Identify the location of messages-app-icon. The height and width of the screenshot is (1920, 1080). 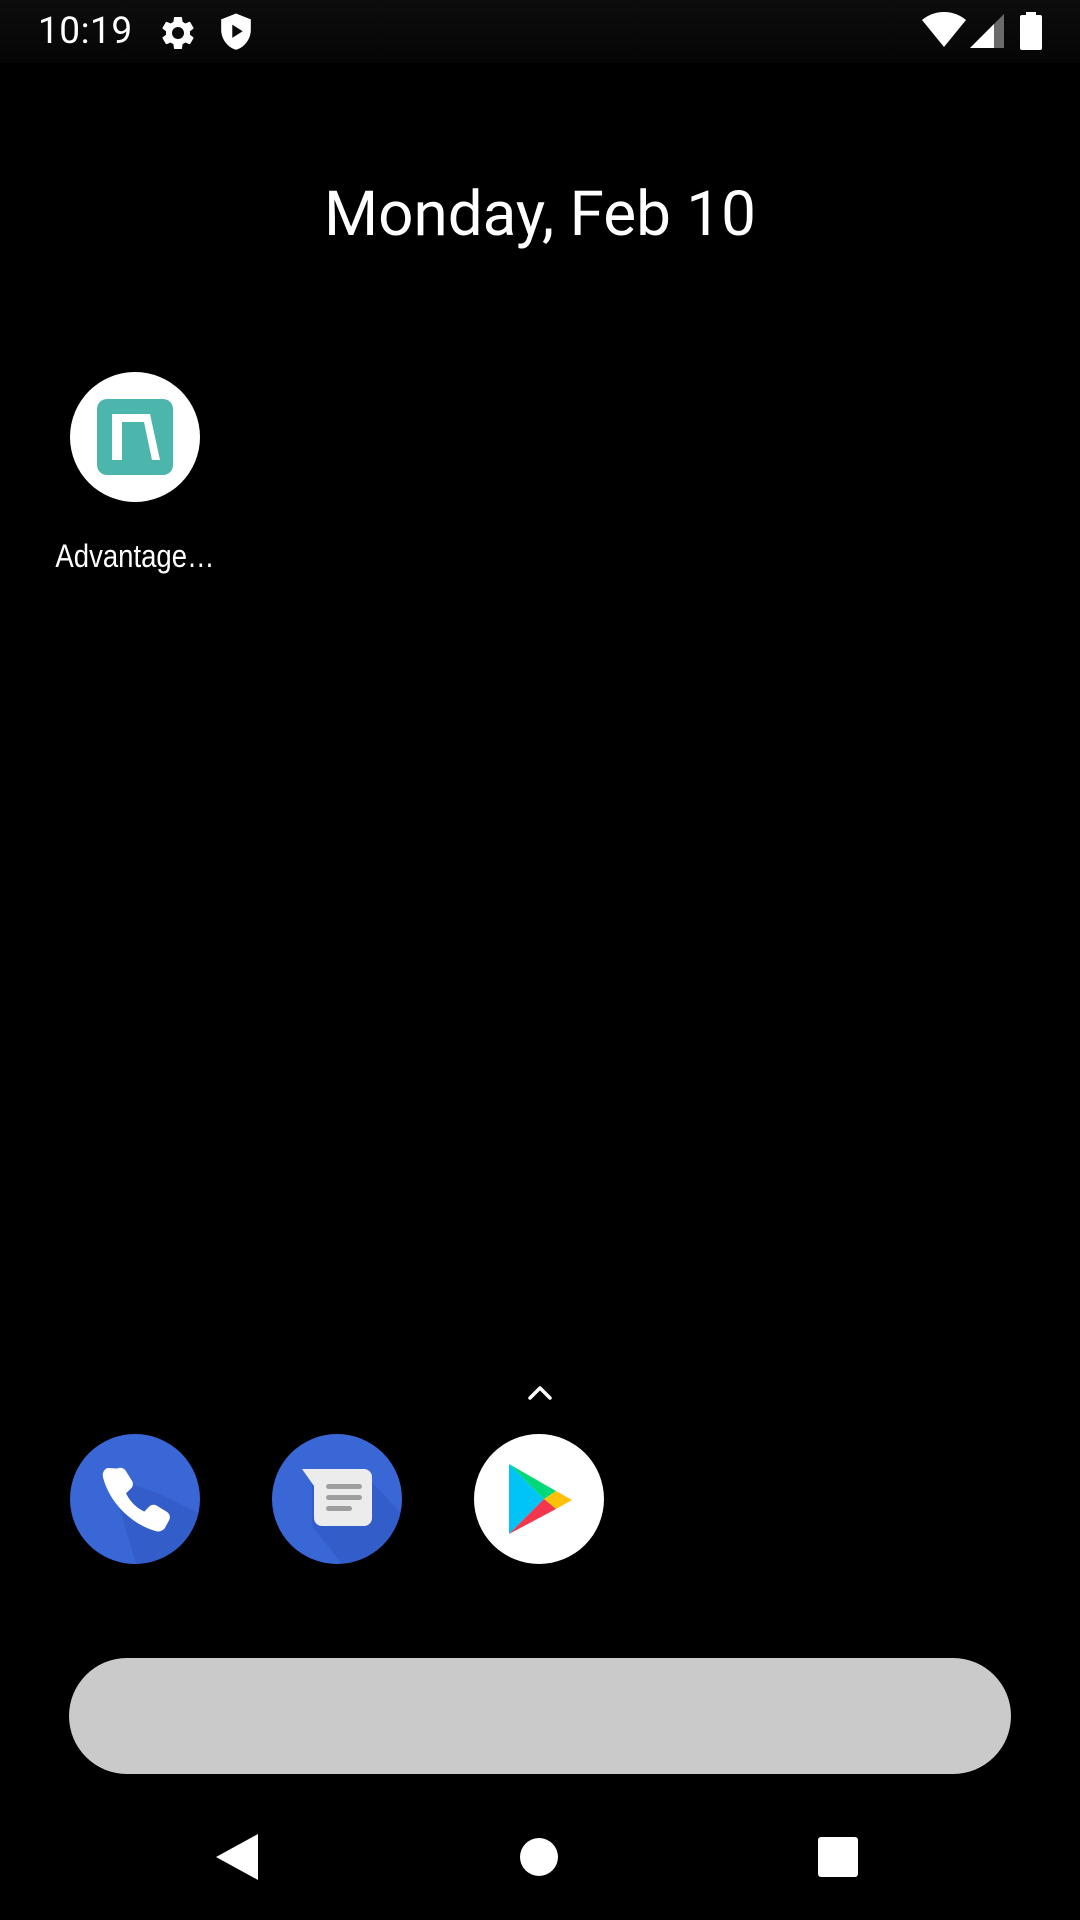
(337, 1499).